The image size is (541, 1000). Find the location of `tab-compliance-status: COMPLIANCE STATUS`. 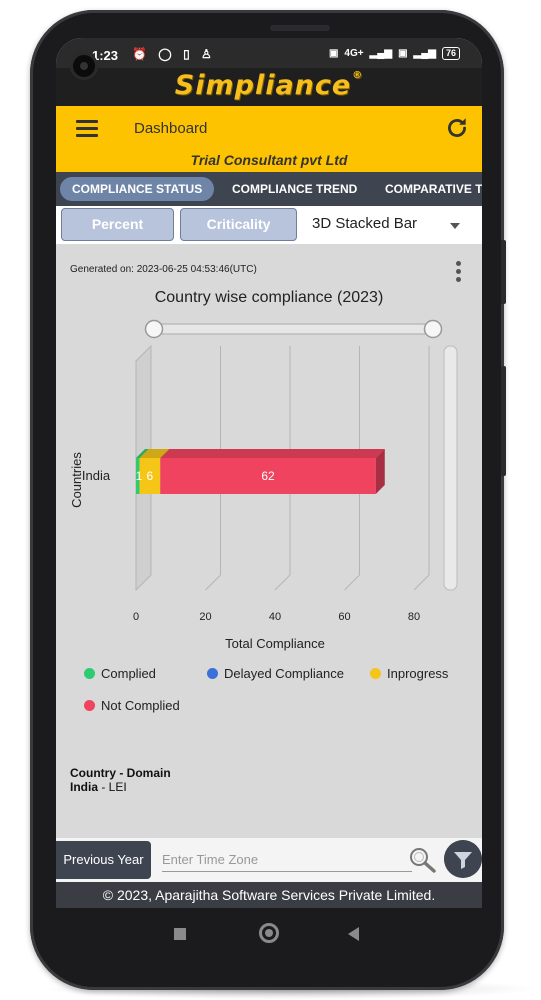

tab-compliance-status: COMPLIANCE STATUS is located at coordinates (137, 189).